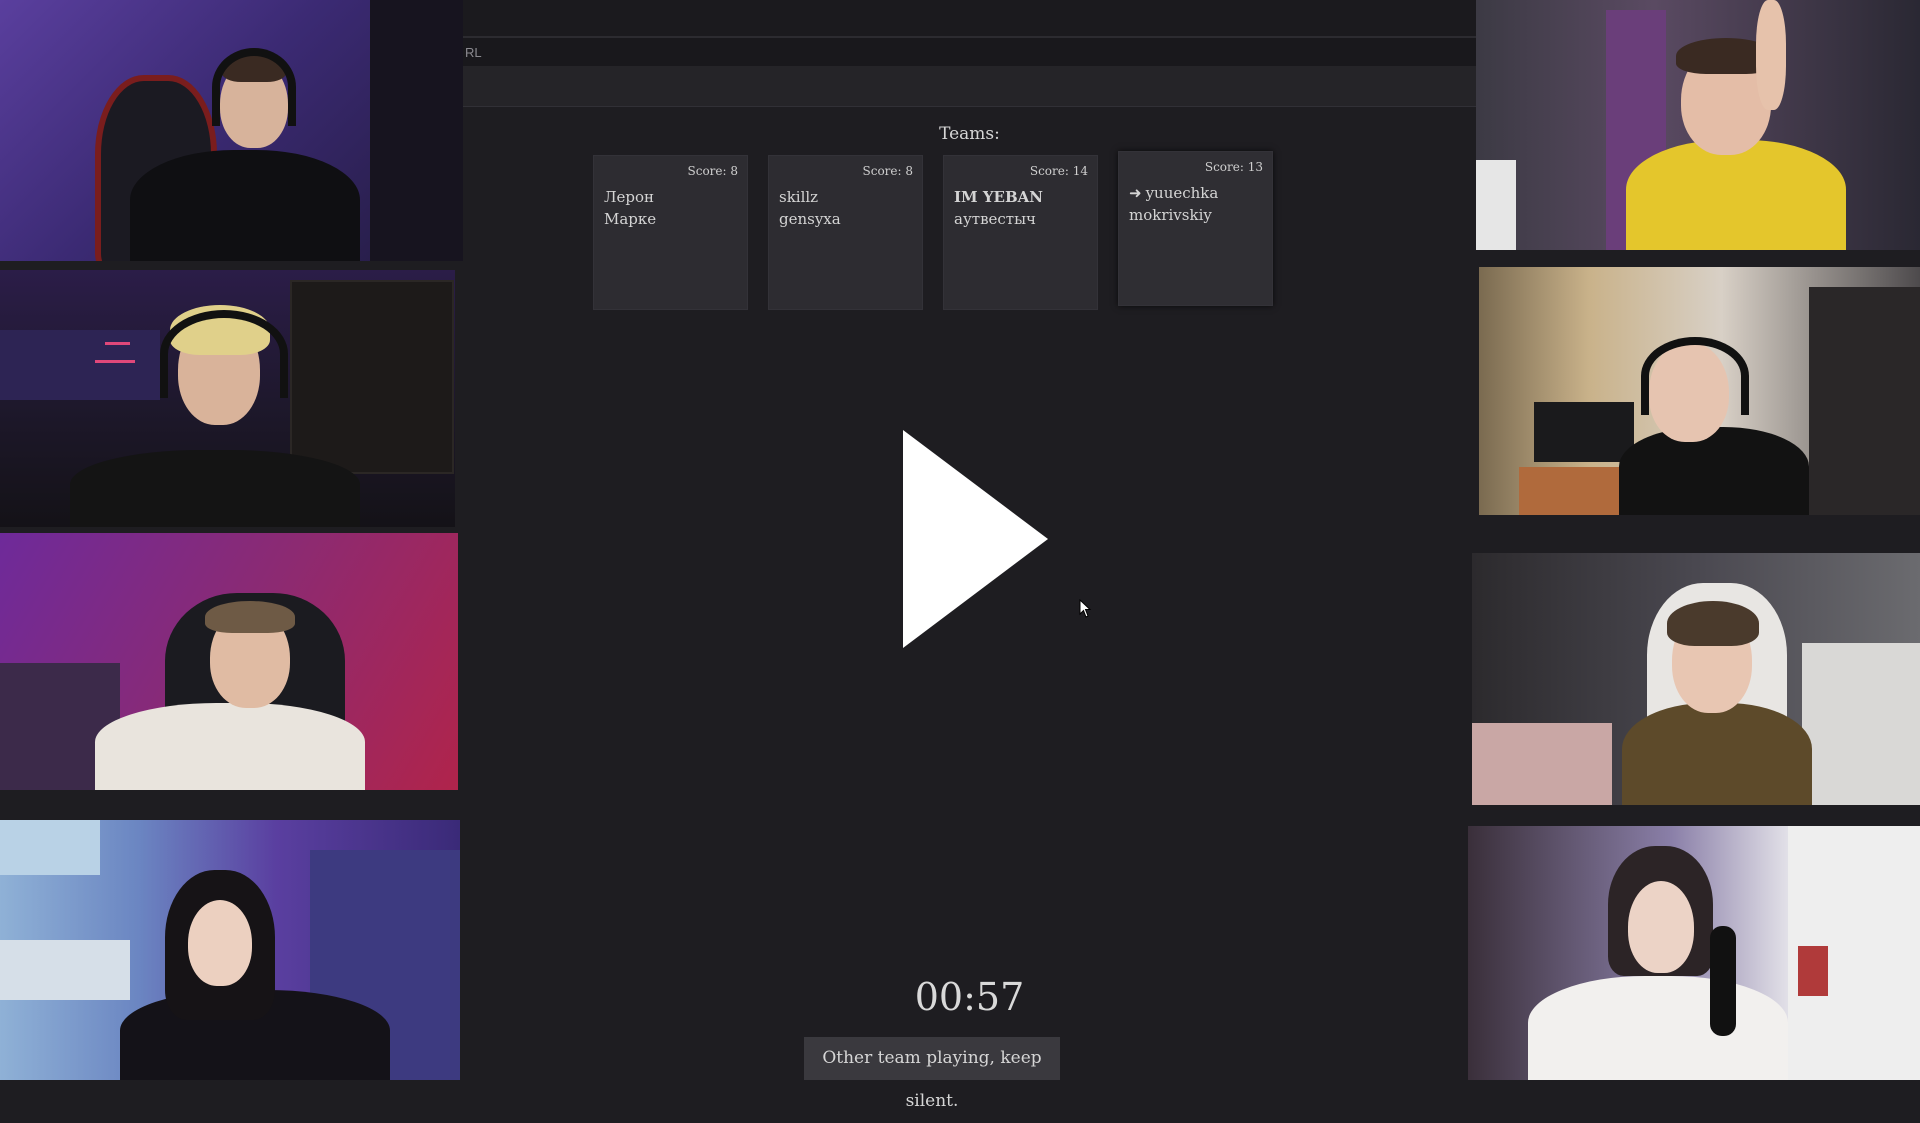 The image size is (1920, 1123). What do you see at coordinates (969, 52) in the screenshot?
I see `url-bar: RL` at bounding box center [969, 52].